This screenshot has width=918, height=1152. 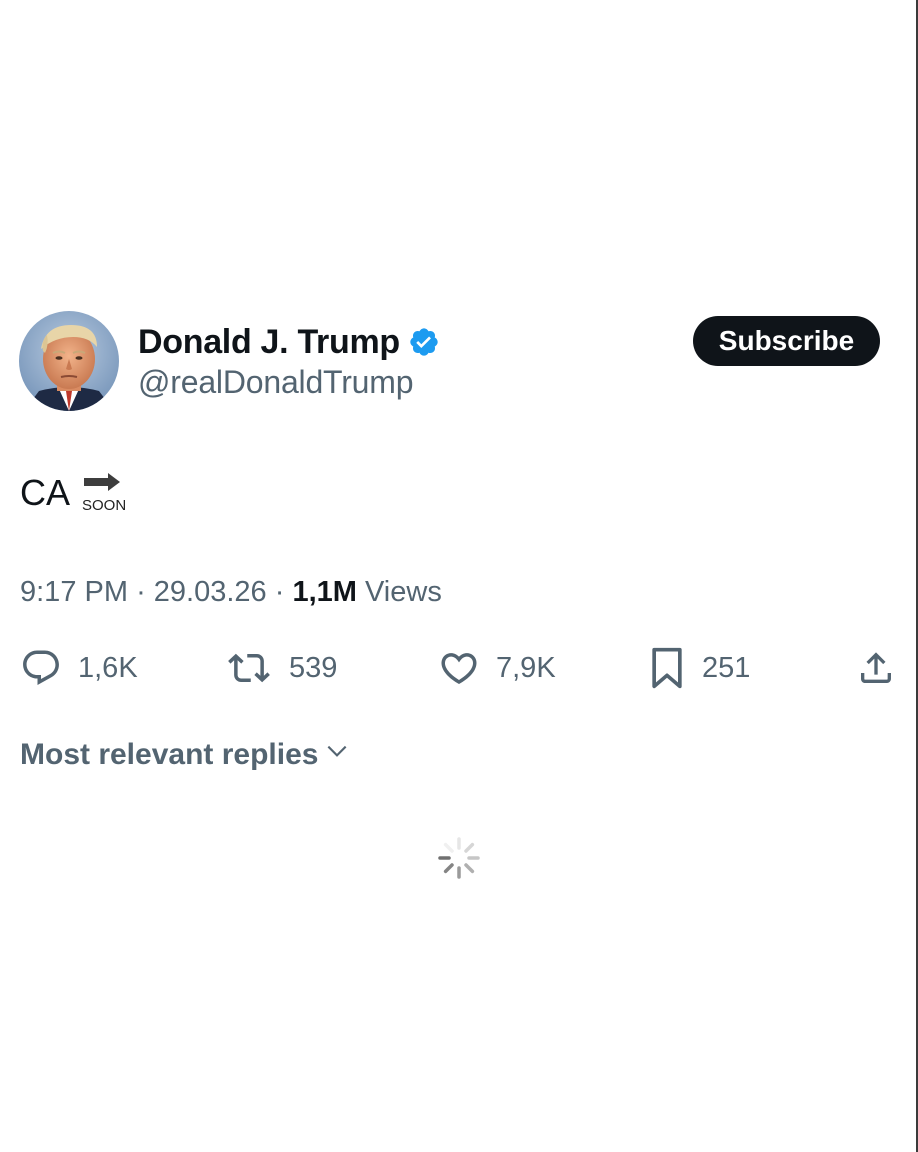 What do you see at coordinates (75, 498) in the screenshot?
I see `tweet-text: CA SOON` at bounding box center [75, 498].